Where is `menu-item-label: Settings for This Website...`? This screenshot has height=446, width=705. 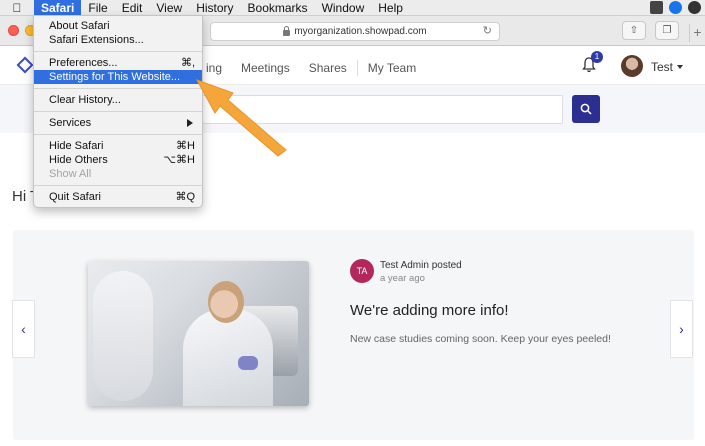
menu-item-label: Settings for This Website... is located at coordinates (115, 77).